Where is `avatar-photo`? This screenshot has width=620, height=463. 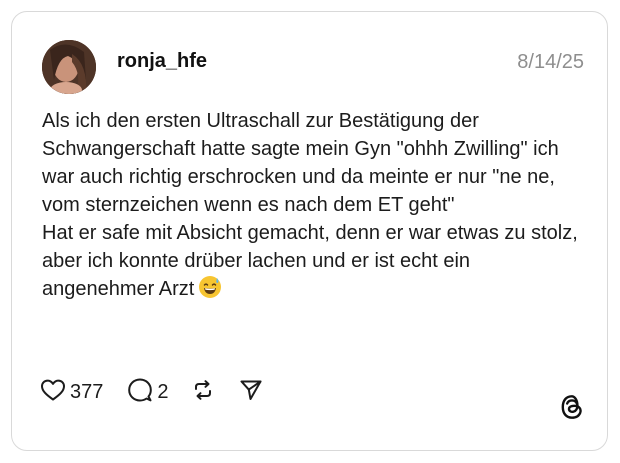 avatar-photo is located at coordinates (69, 67).